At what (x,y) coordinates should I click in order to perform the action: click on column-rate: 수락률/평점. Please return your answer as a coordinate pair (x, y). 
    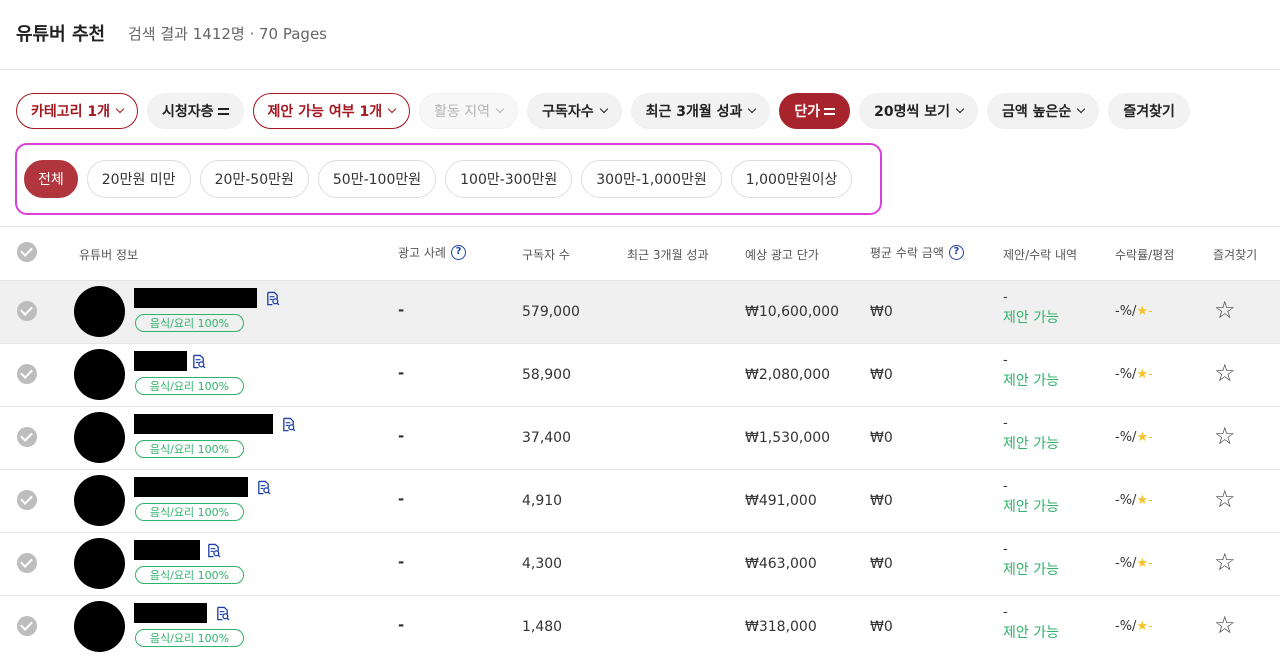
    Looking at the image, I should click on (1144, 254).